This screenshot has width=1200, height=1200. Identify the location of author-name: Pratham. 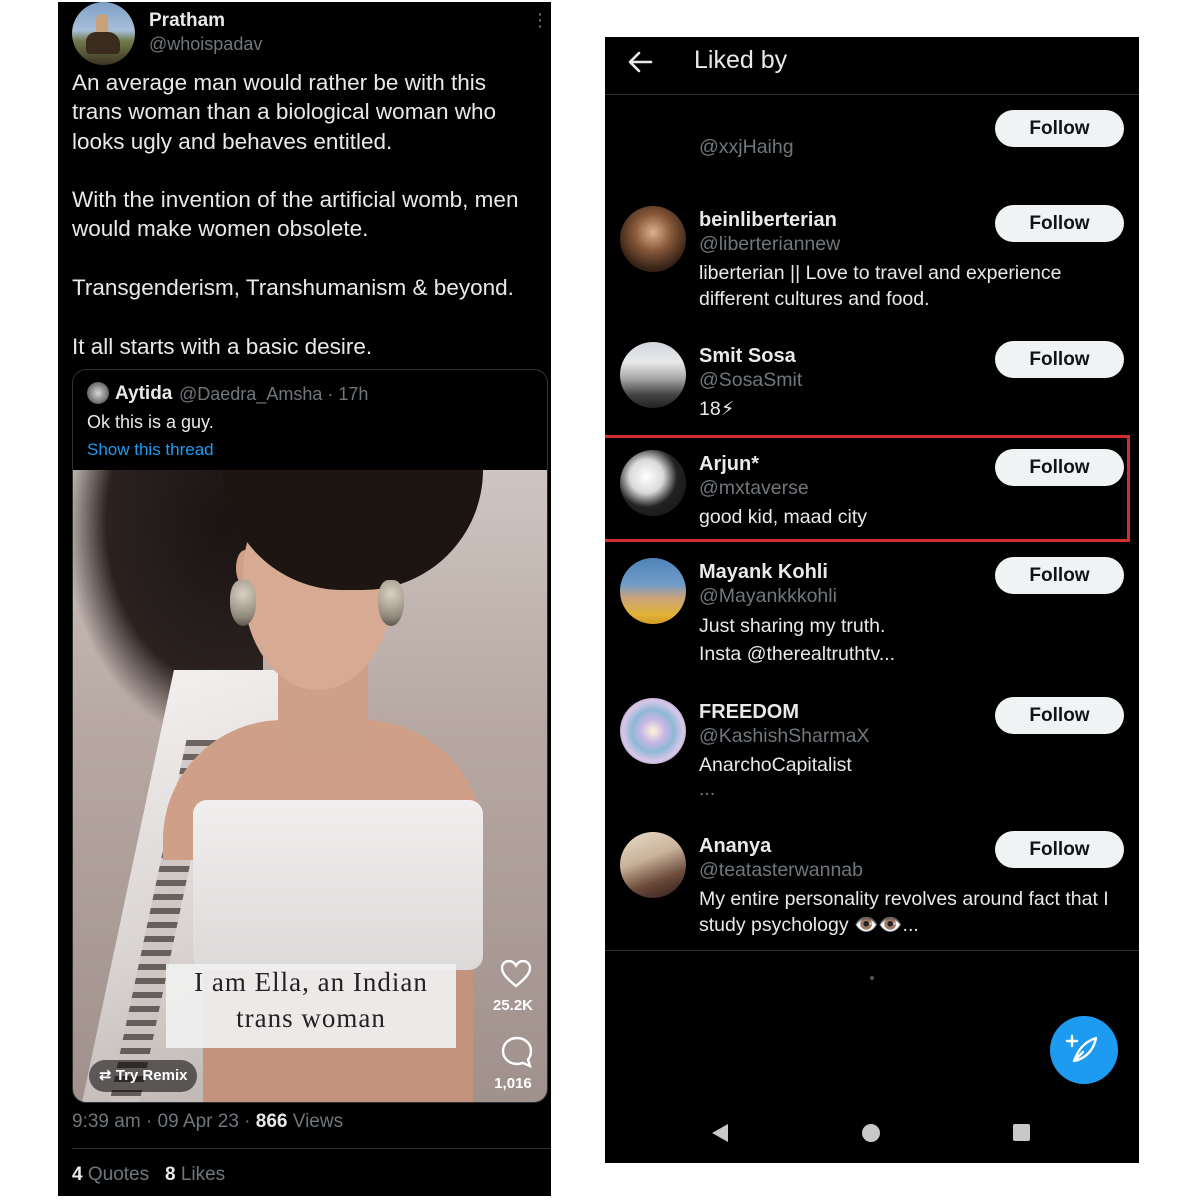
(187, 21).